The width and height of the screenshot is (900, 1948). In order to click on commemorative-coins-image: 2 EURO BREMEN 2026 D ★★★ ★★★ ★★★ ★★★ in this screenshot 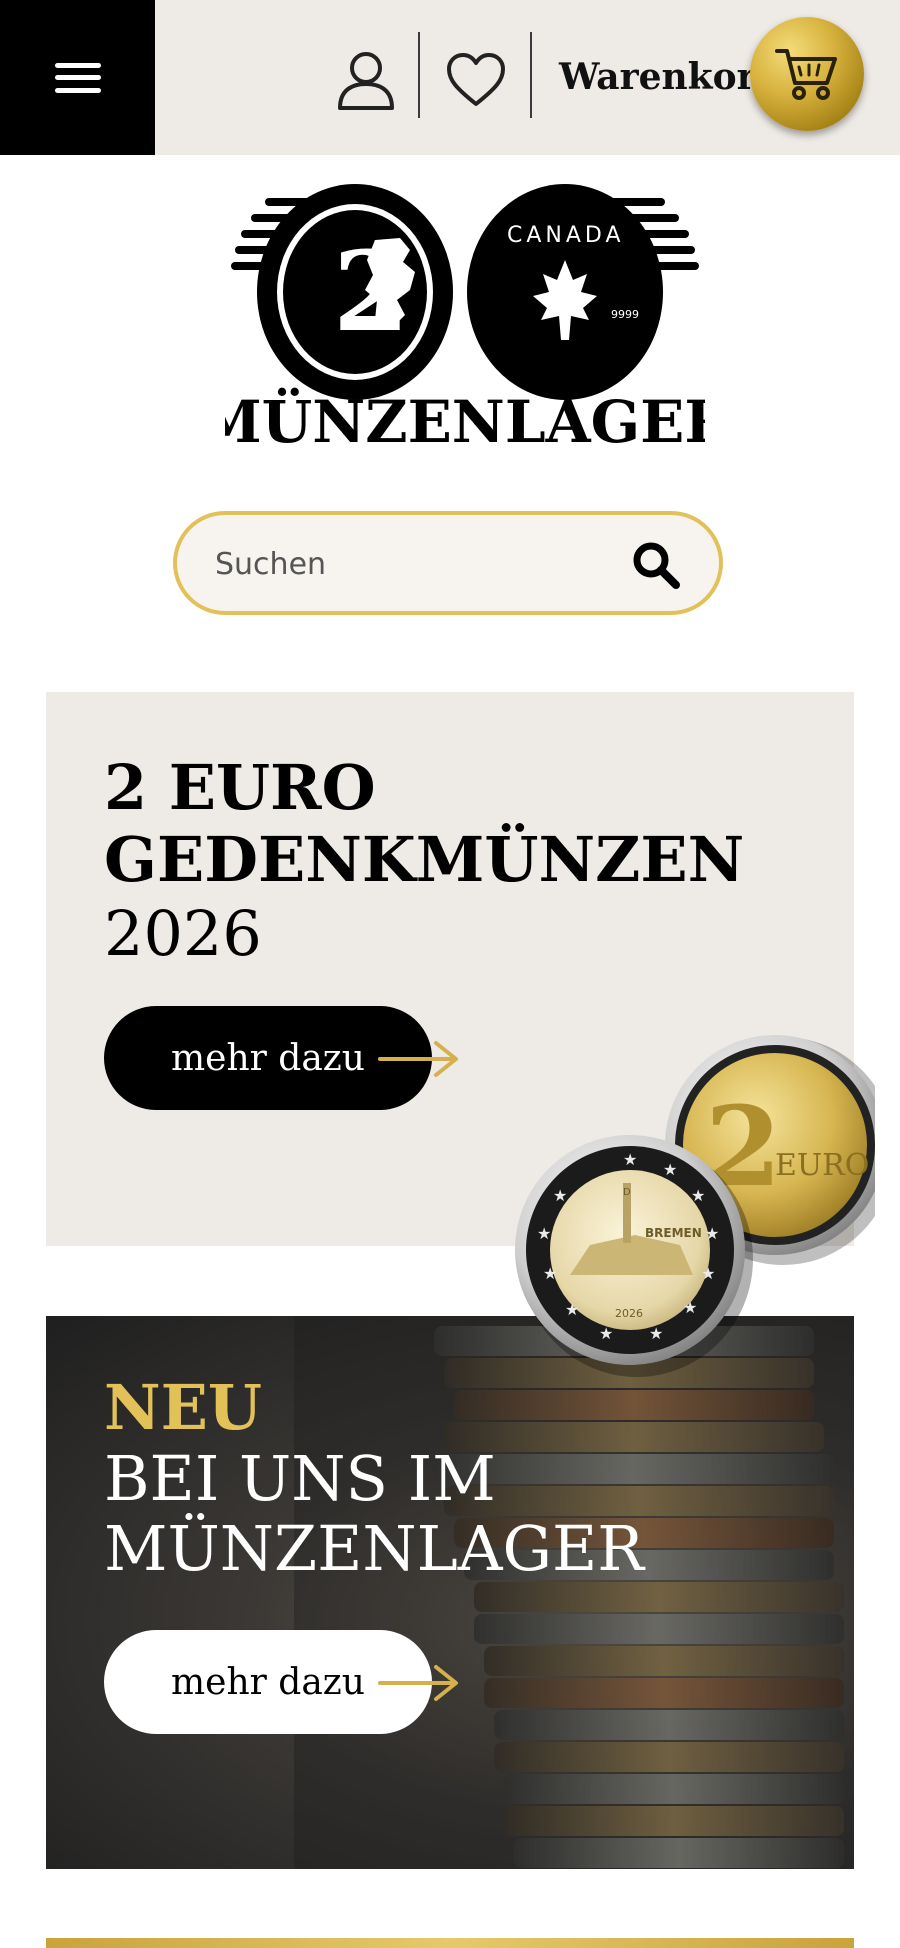, I will do `click(695, 1206)`.